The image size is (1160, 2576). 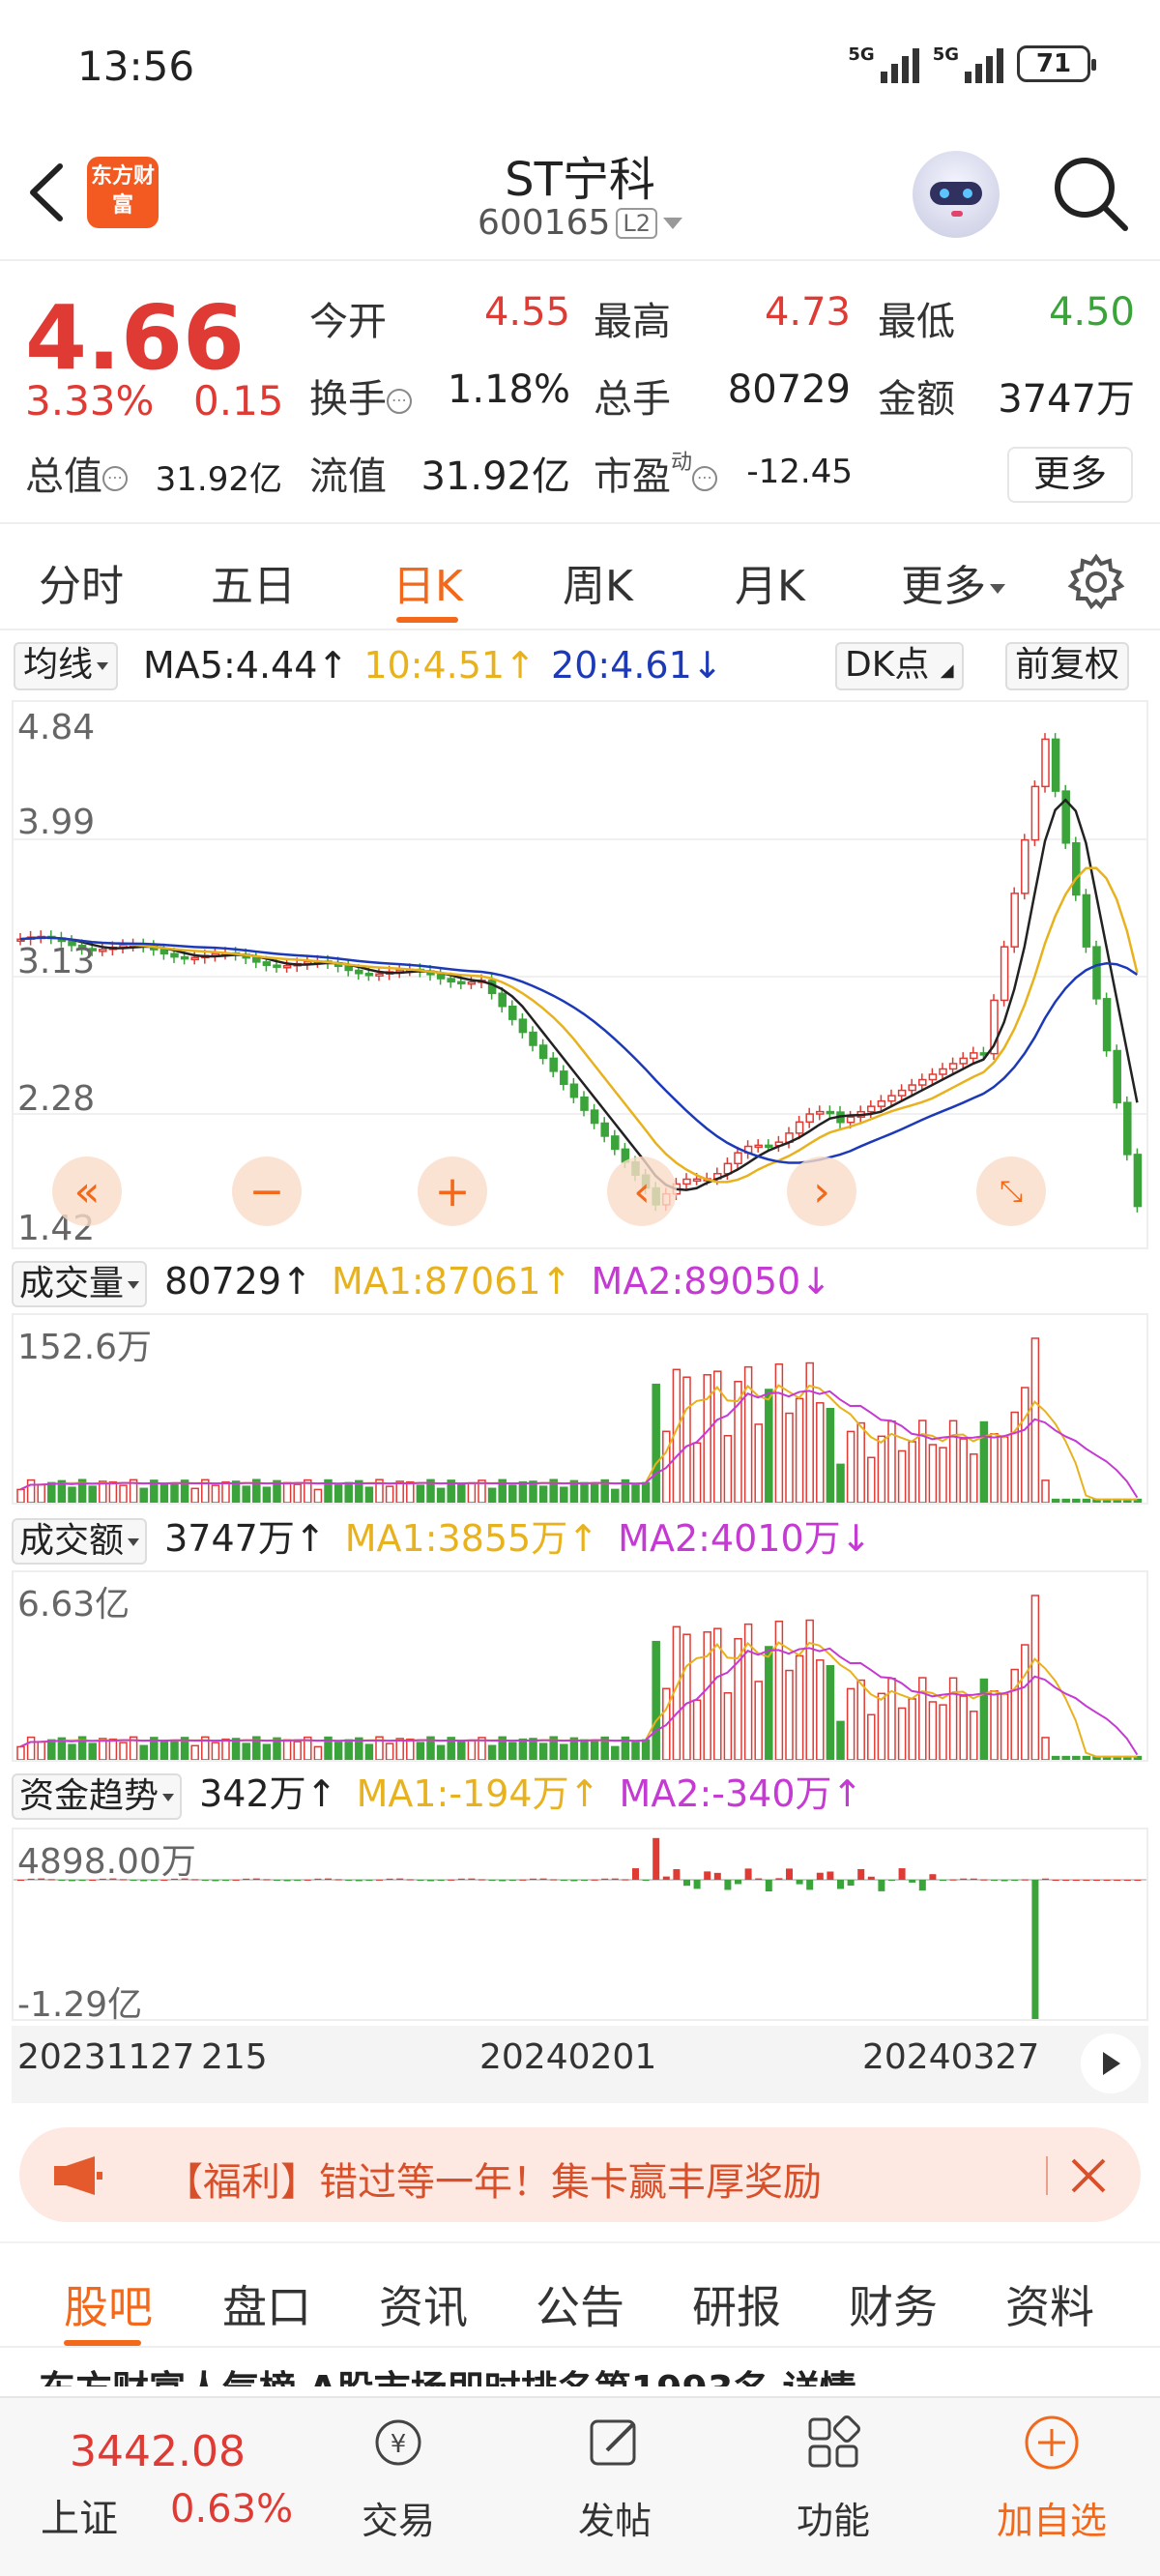 I want to click on tab-news: 资讯, so click(x=423, y=2304).